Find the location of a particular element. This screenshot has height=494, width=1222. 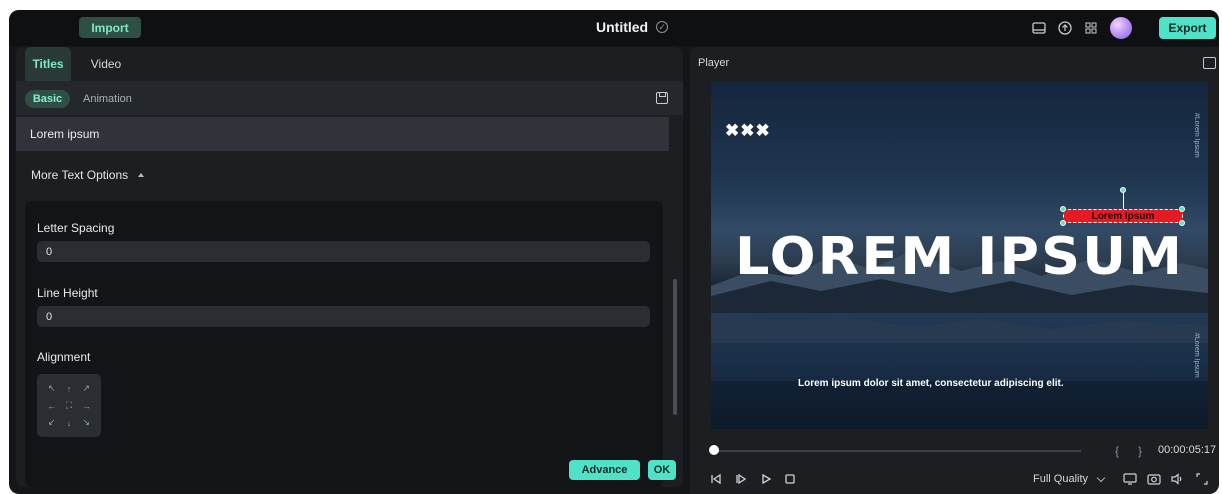

caret-up-icon is located at coordinates (141, 175).